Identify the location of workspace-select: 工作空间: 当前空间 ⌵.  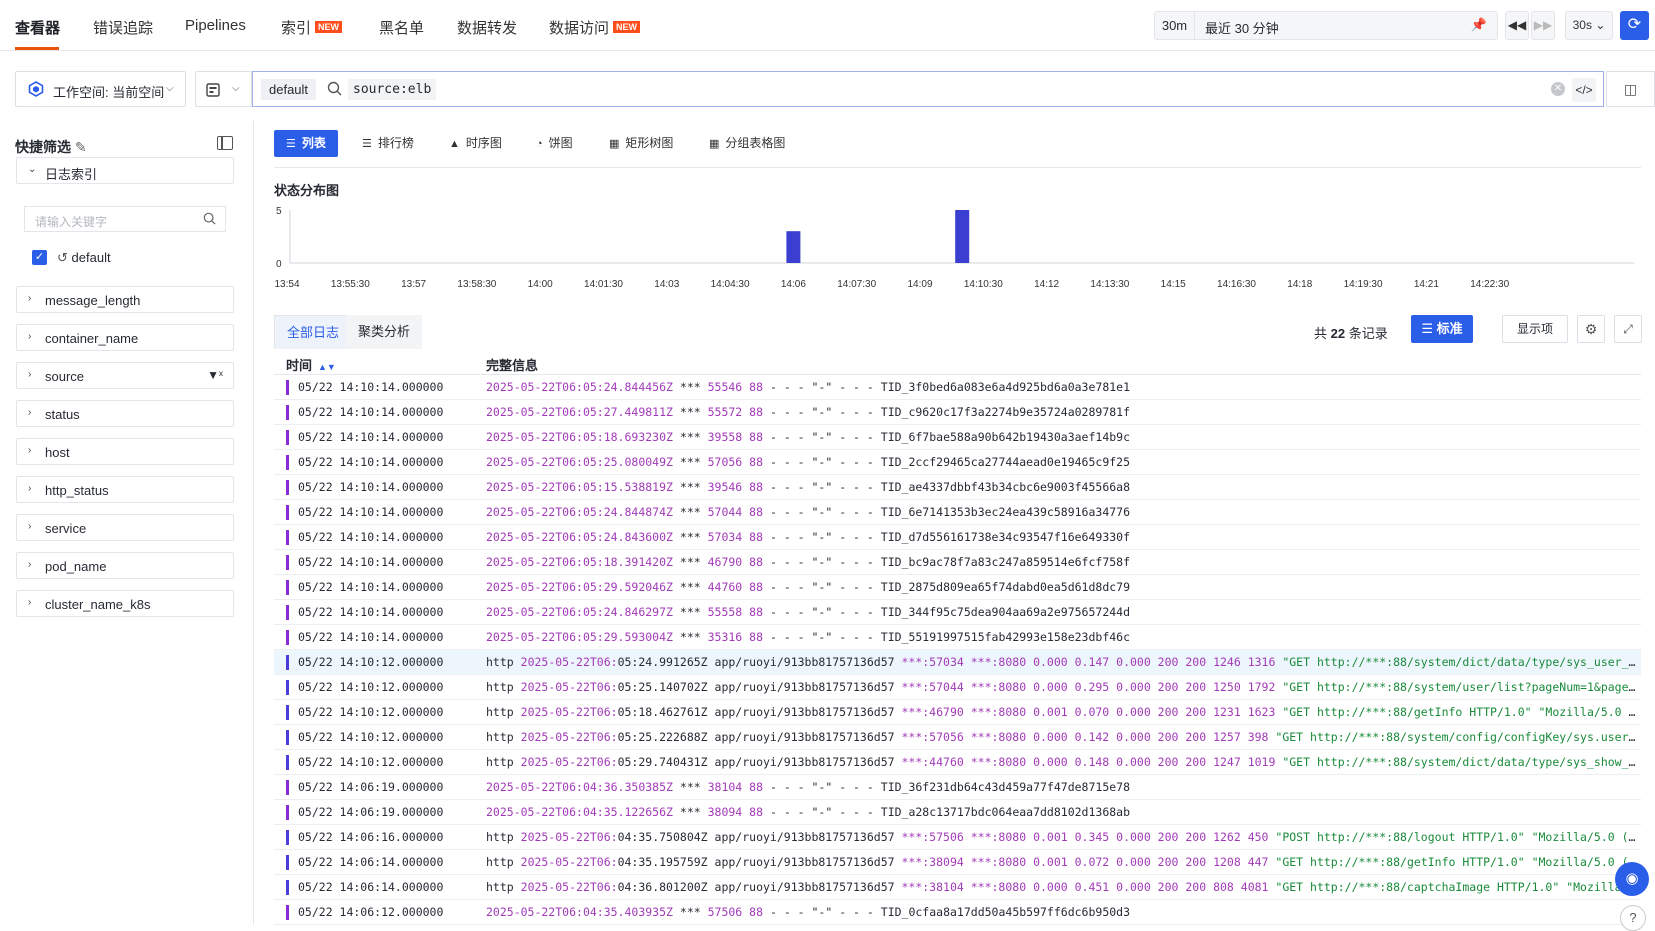
(100, 89).